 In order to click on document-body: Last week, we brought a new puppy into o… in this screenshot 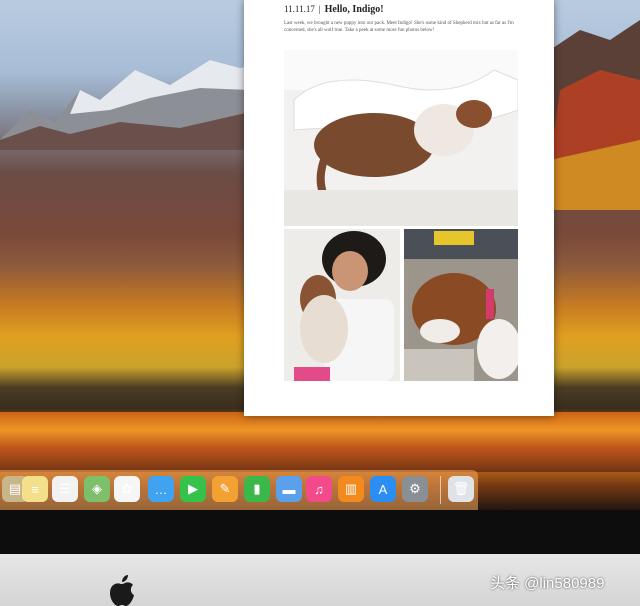, I will do `click(399, 27)`.